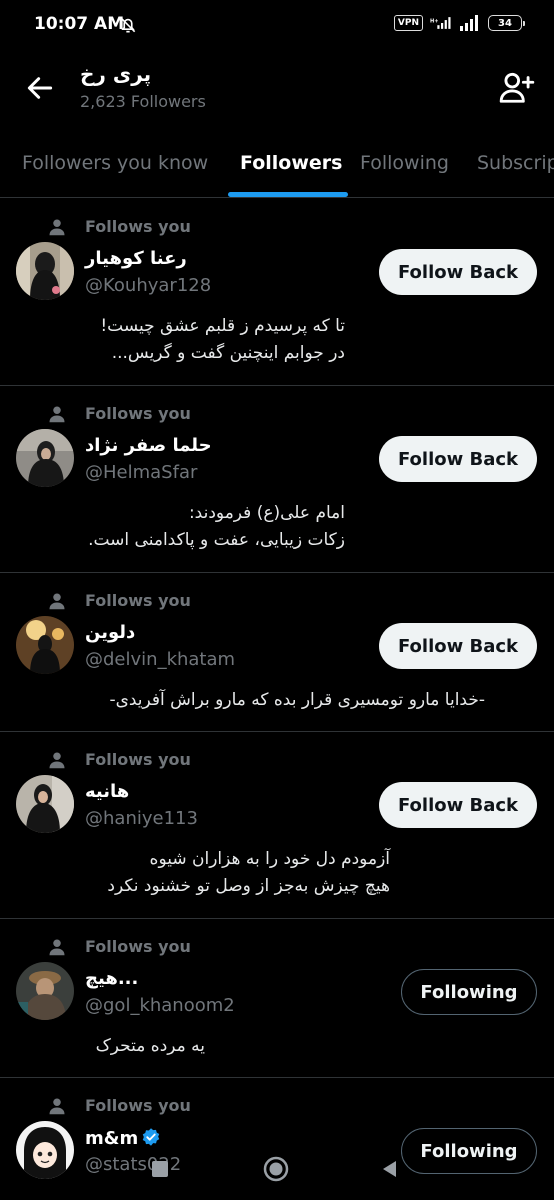 This screenshot has width=554, height=1200. I want to click on battery-icon: 34, so click(506, 23).